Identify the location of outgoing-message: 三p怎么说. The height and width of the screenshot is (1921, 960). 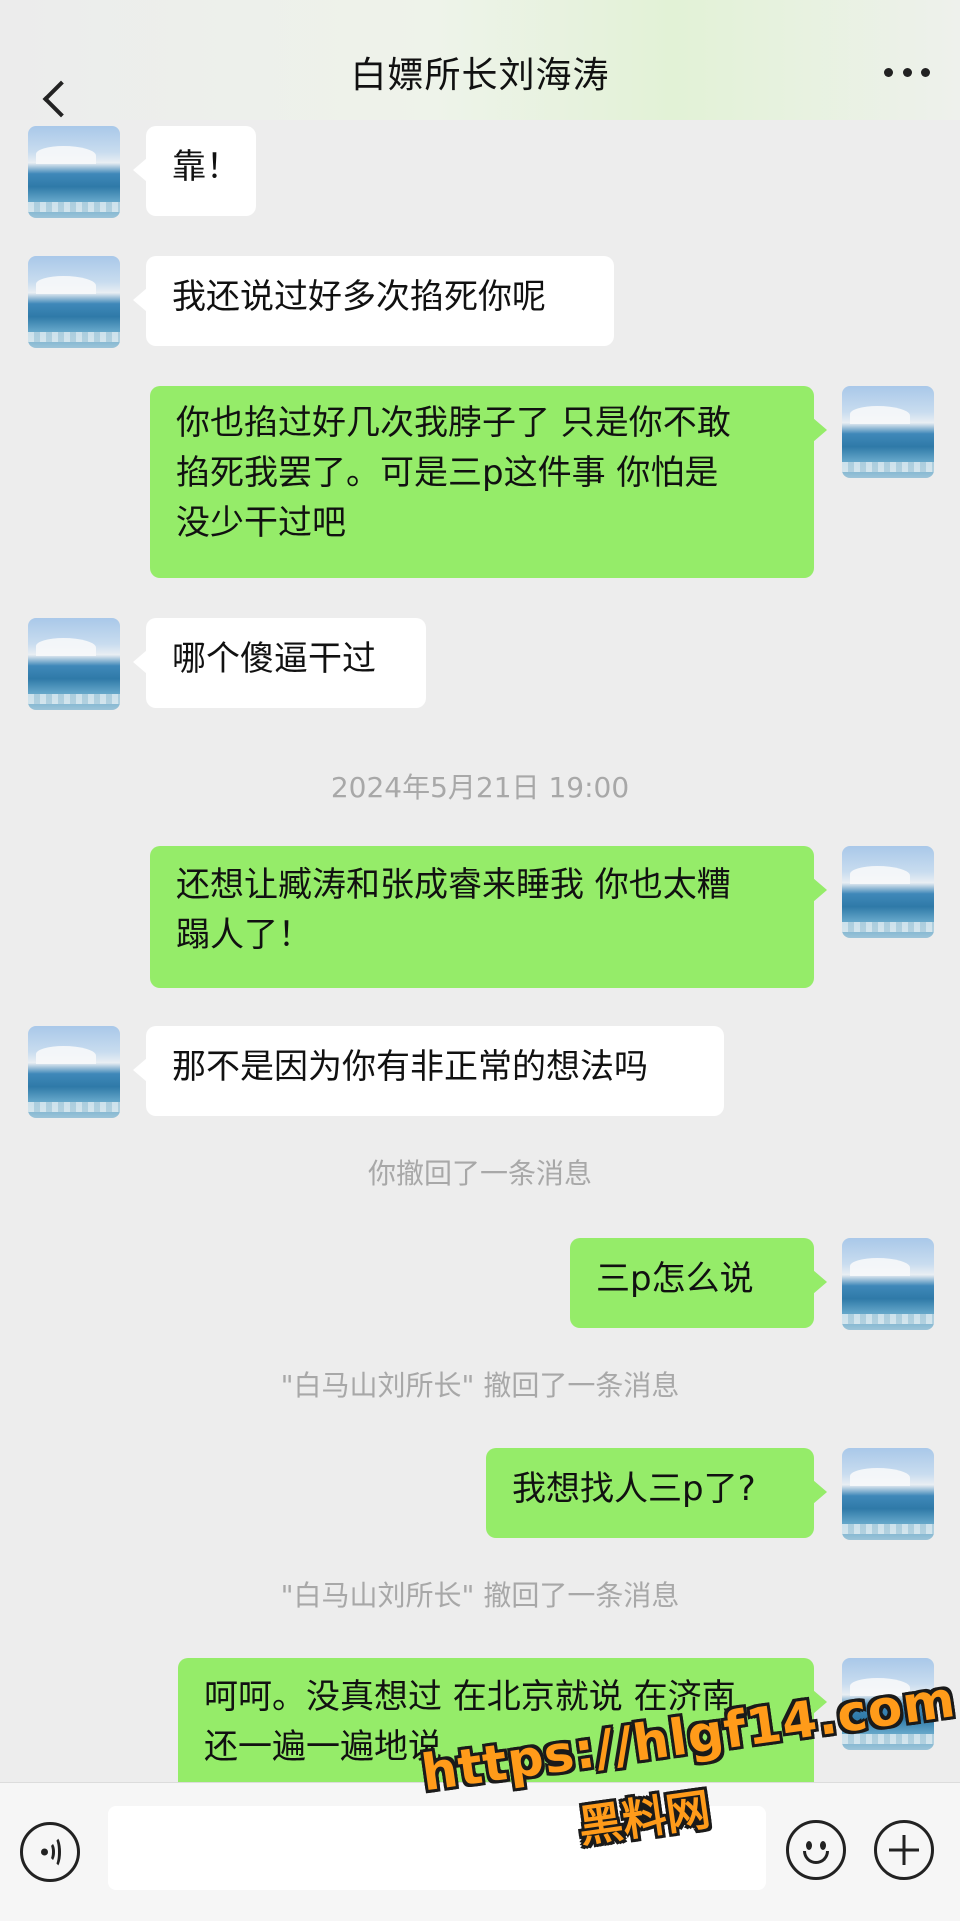
(698, 1283).